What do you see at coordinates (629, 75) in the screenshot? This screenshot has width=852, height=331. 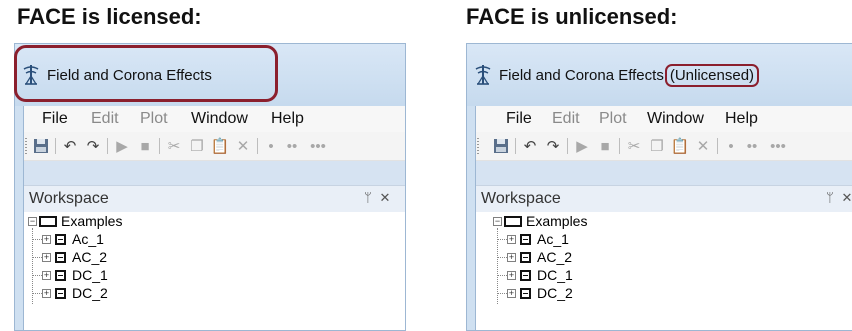 I see `window-title: Field and Corona Effects (Unlicensed)` at bounding box center [629, 75].